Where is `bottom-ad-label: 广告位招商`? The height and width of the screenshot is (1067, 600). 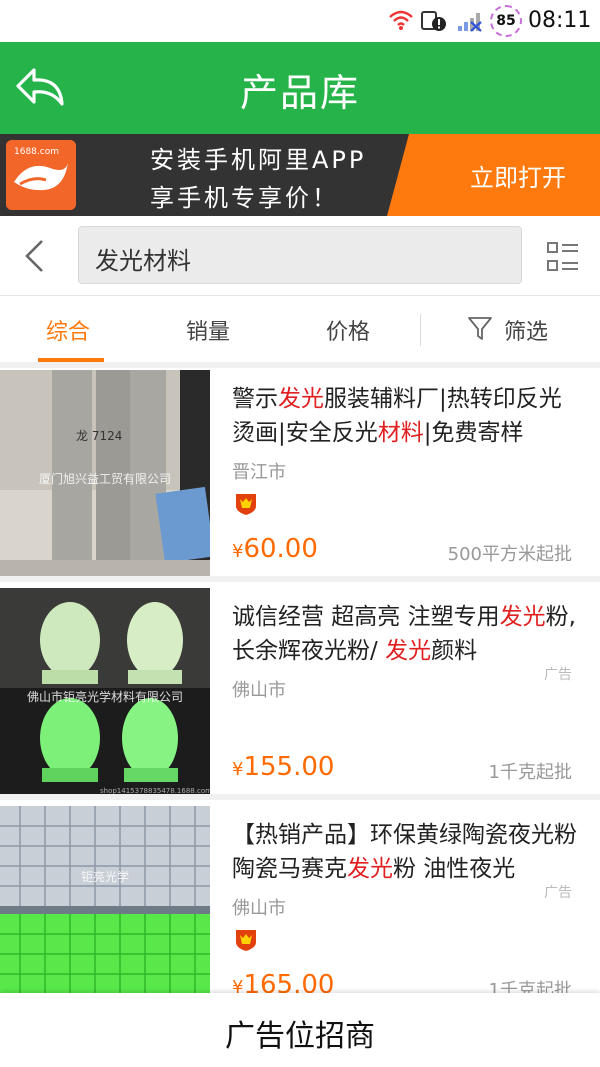
bottom-ad-label: 广告位招商 is located at coordinates (300, 1036).